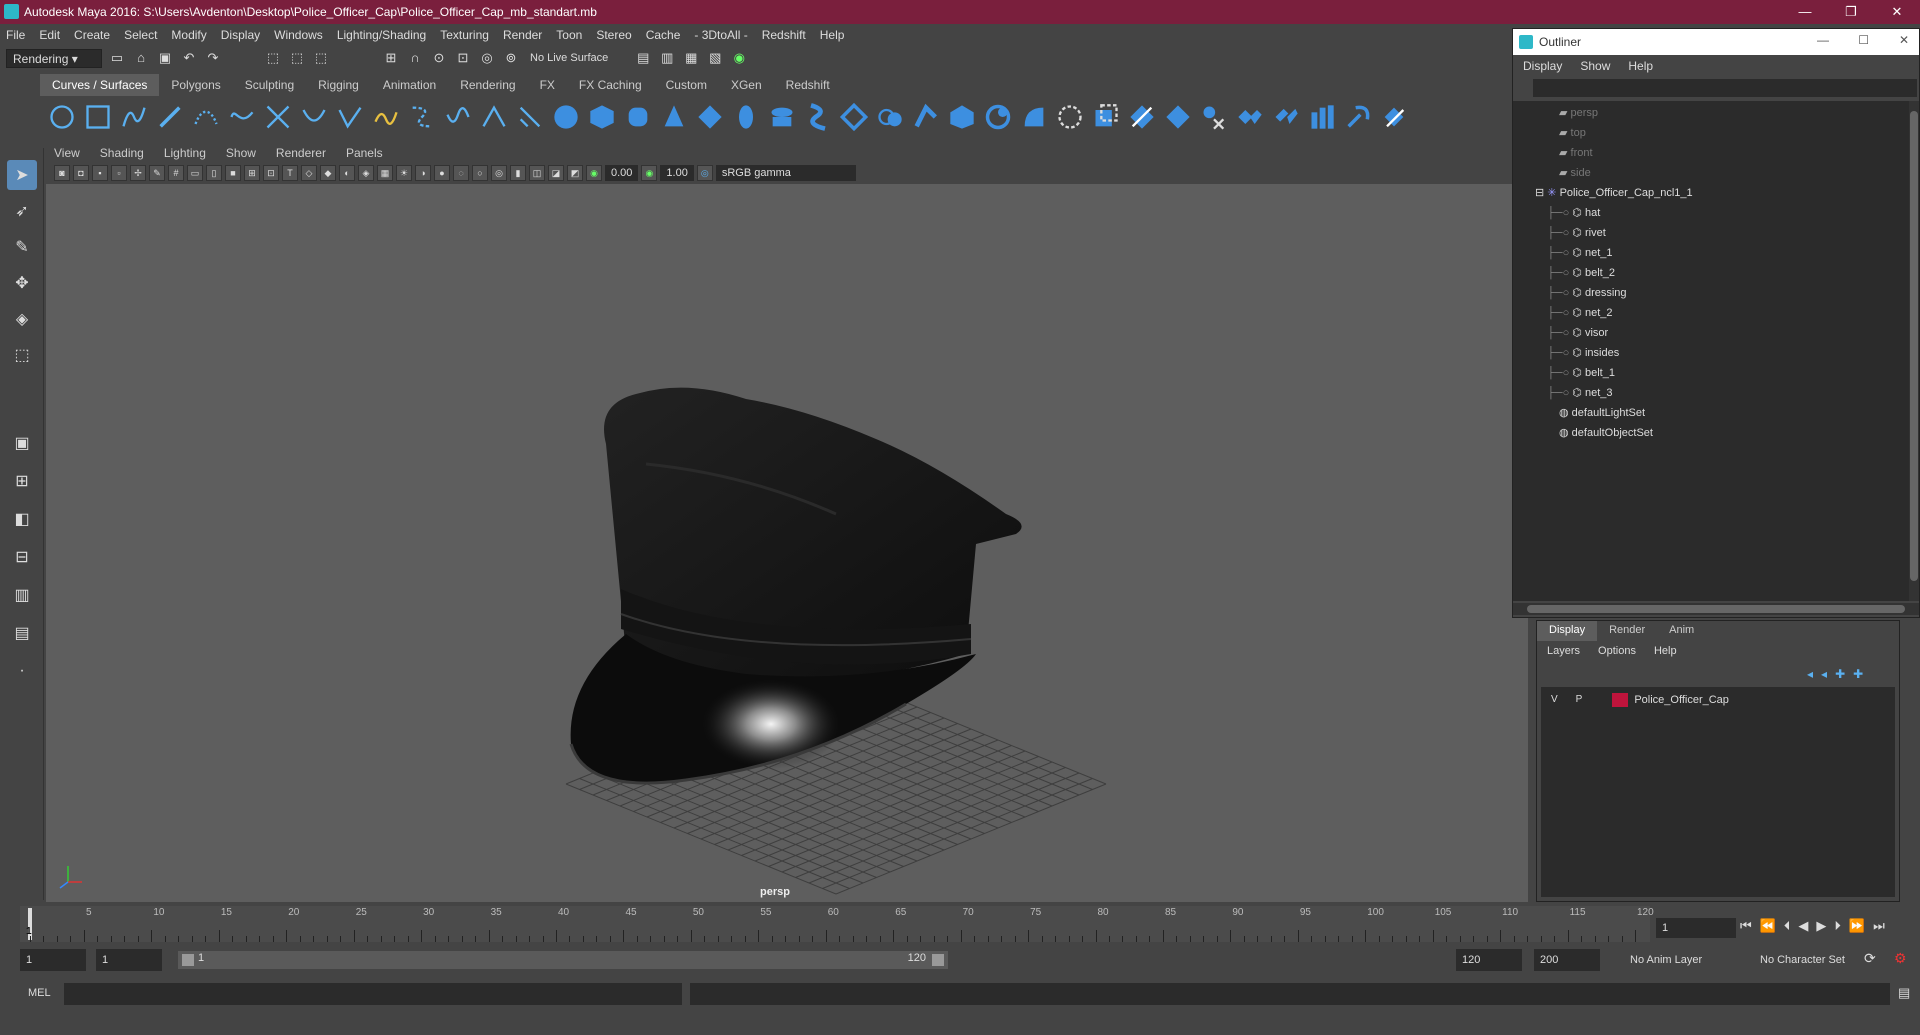  Describe the element at coordinates (610, 85) in the screenshot. I see `shelf-tab-7: FX Caching` at that location.